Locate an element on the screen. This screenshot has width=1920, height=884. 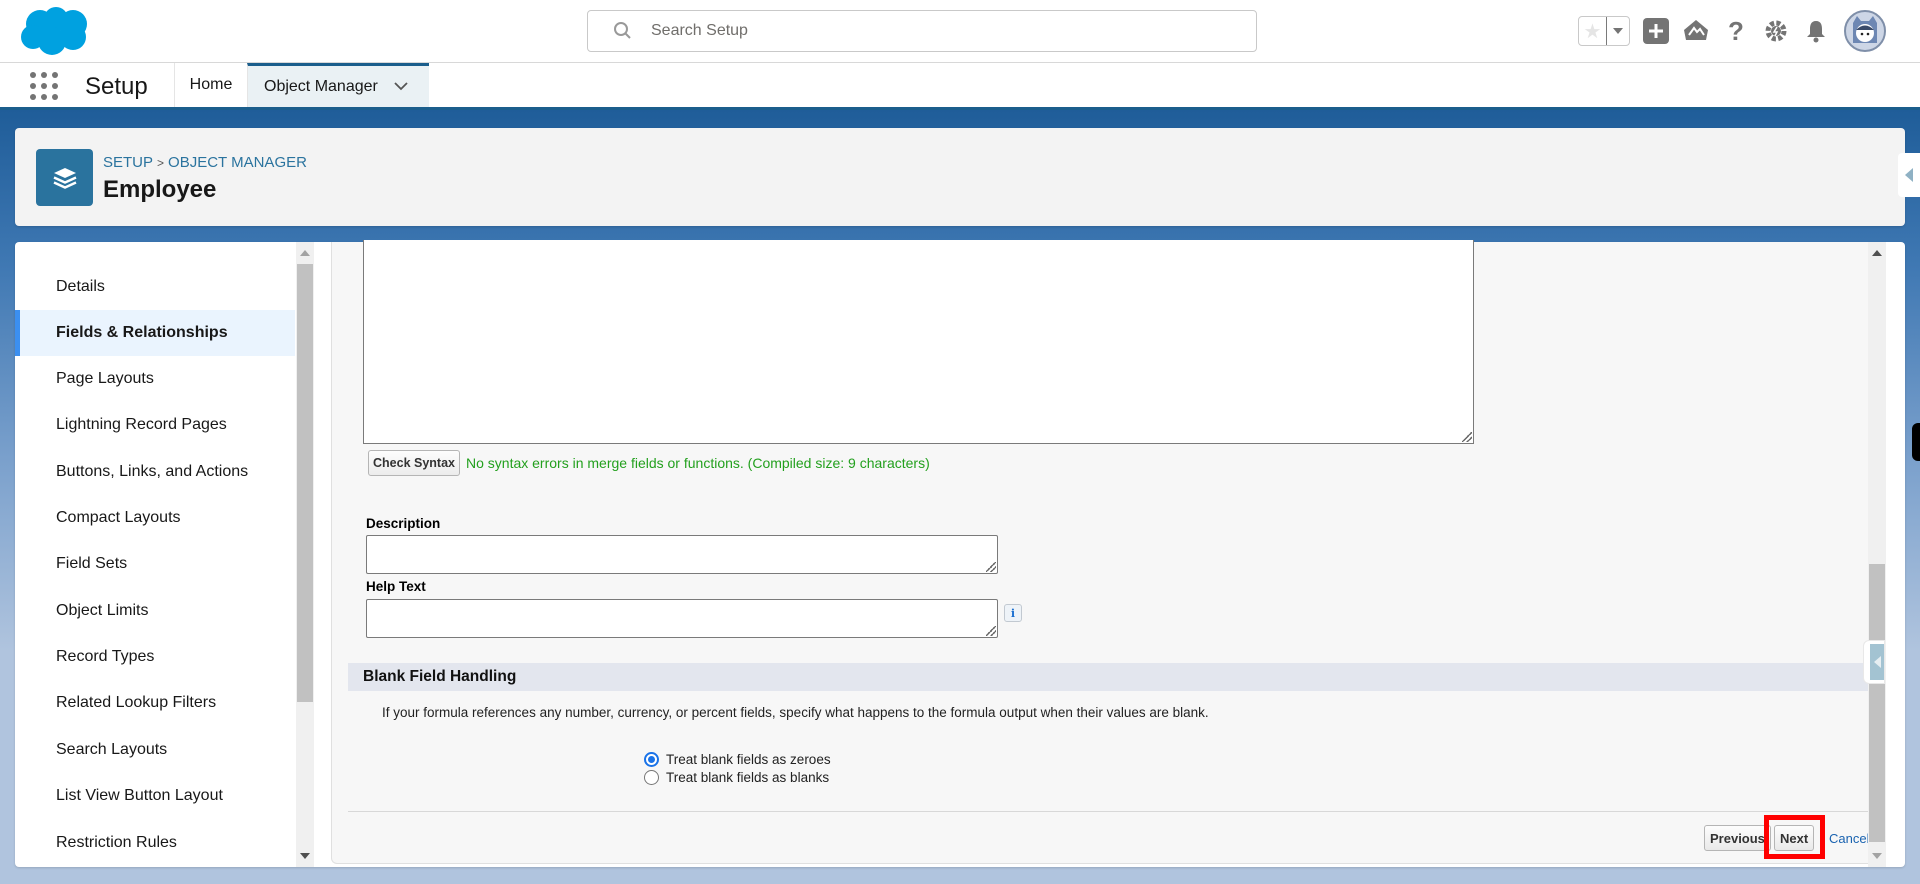
sidebar-item-label: Lightning Record Pages is located at coordinates (141, 424).